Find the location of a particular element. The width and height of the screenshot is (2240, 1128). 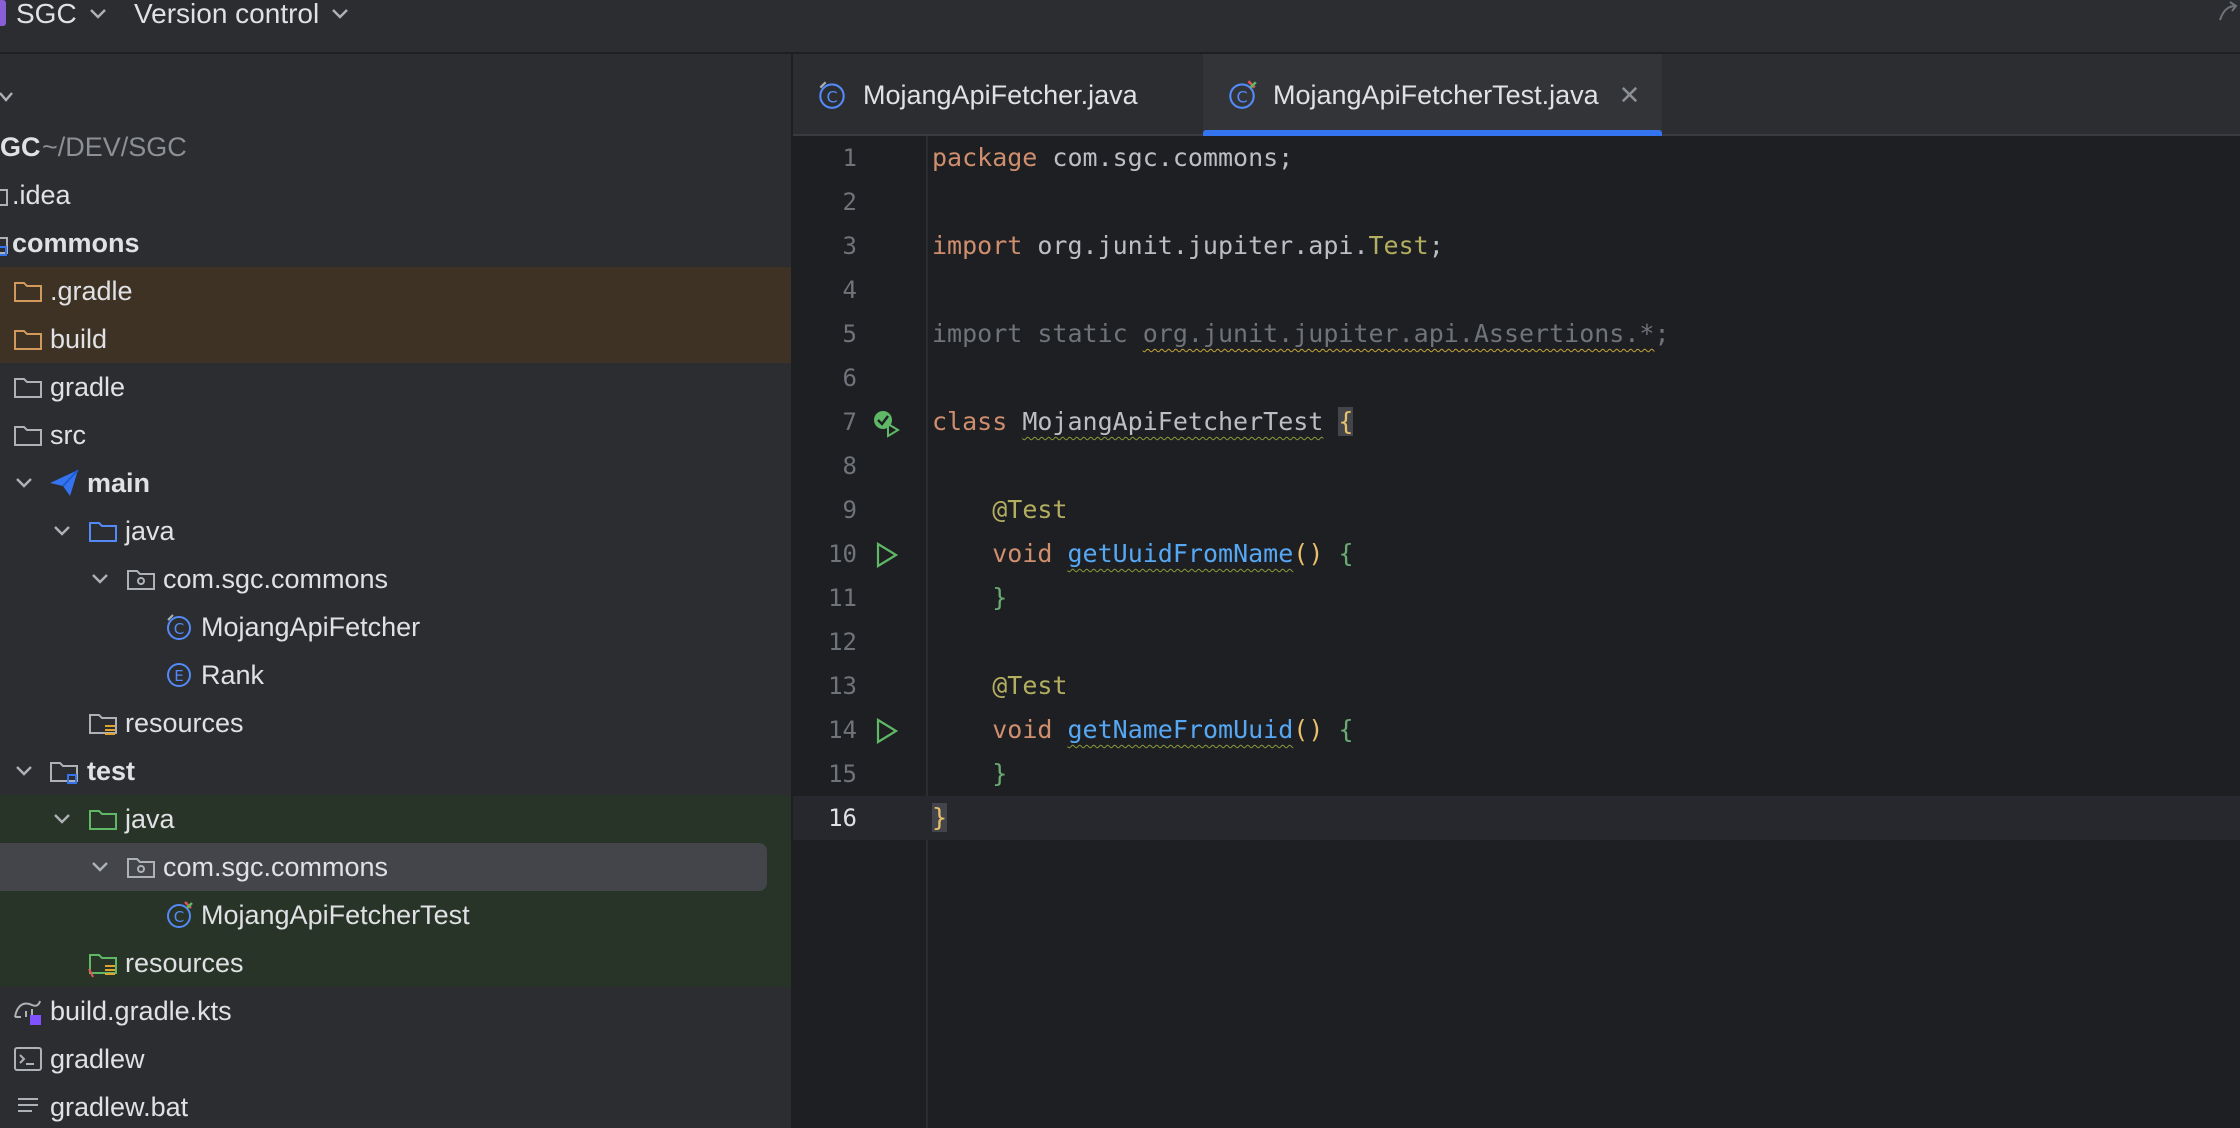

tree-item-label: MojangApiFetcher is located at coordinates (311, 626).